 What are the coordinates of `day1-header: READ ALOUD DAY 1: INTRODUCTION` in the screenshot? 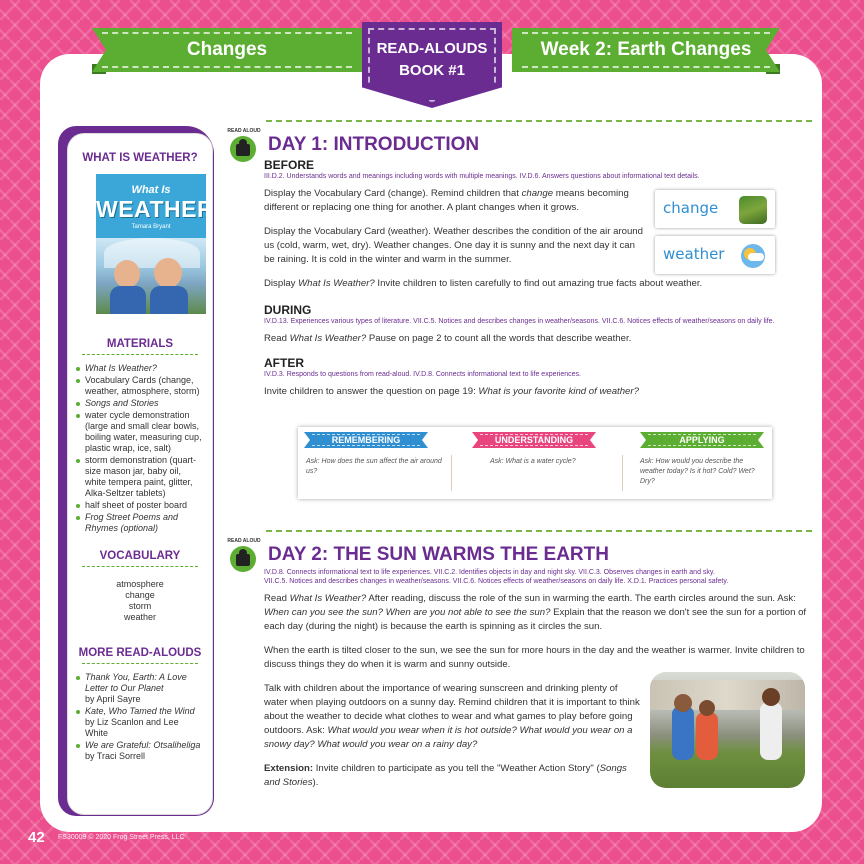 It's located at (517, 145).